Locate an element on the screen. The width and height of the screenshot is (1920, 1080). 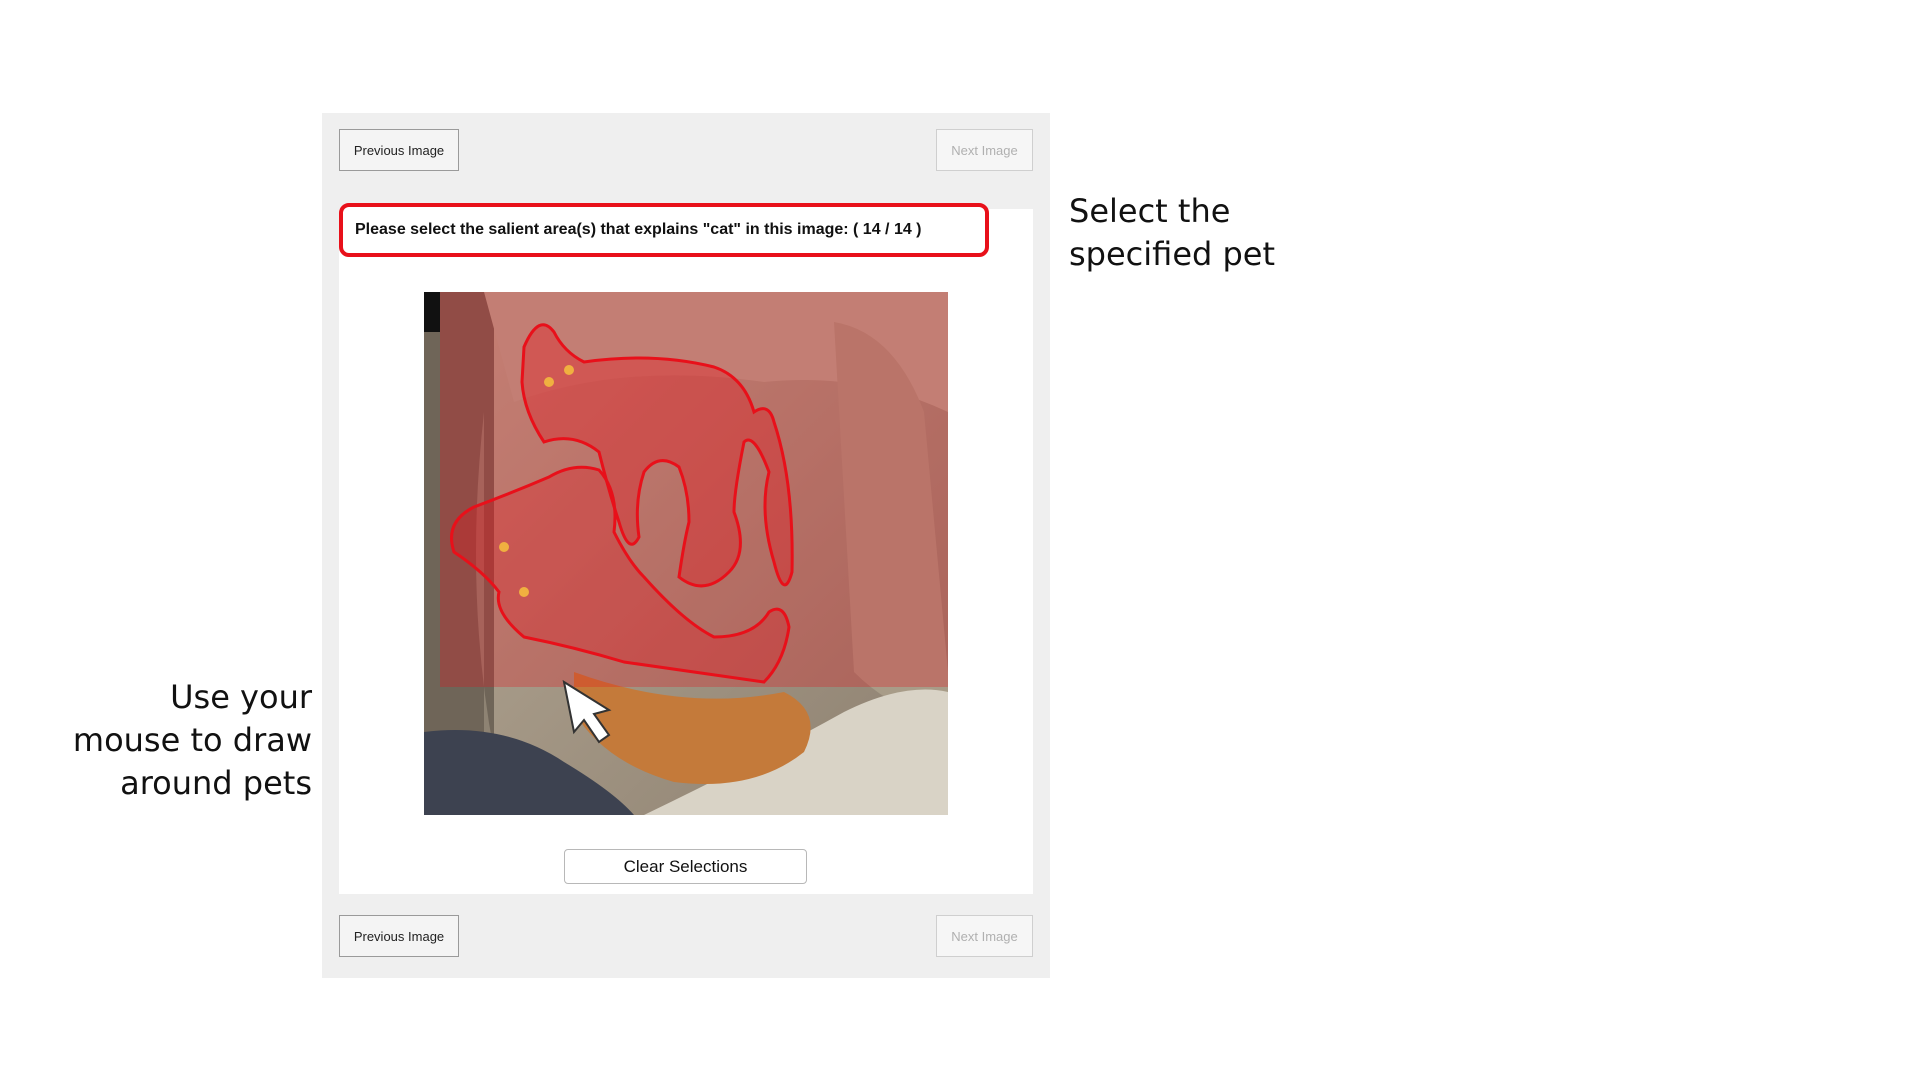
previous-image-button-top: Previous Image is located at coordinates (399, 150).